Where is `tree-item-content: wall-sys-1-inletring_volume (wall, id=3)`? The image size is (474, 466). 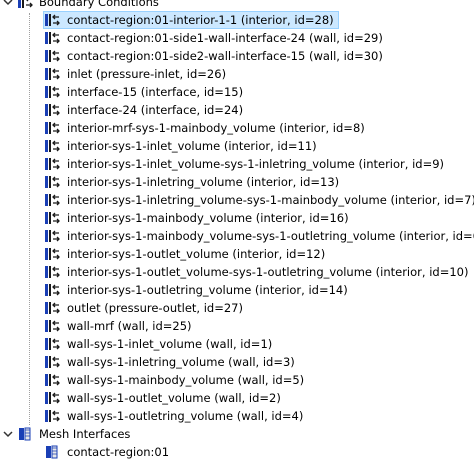
tree-item-content: wall-sys-1-inletring_volume (wall, id=3) is located at coordinates (171, 362).